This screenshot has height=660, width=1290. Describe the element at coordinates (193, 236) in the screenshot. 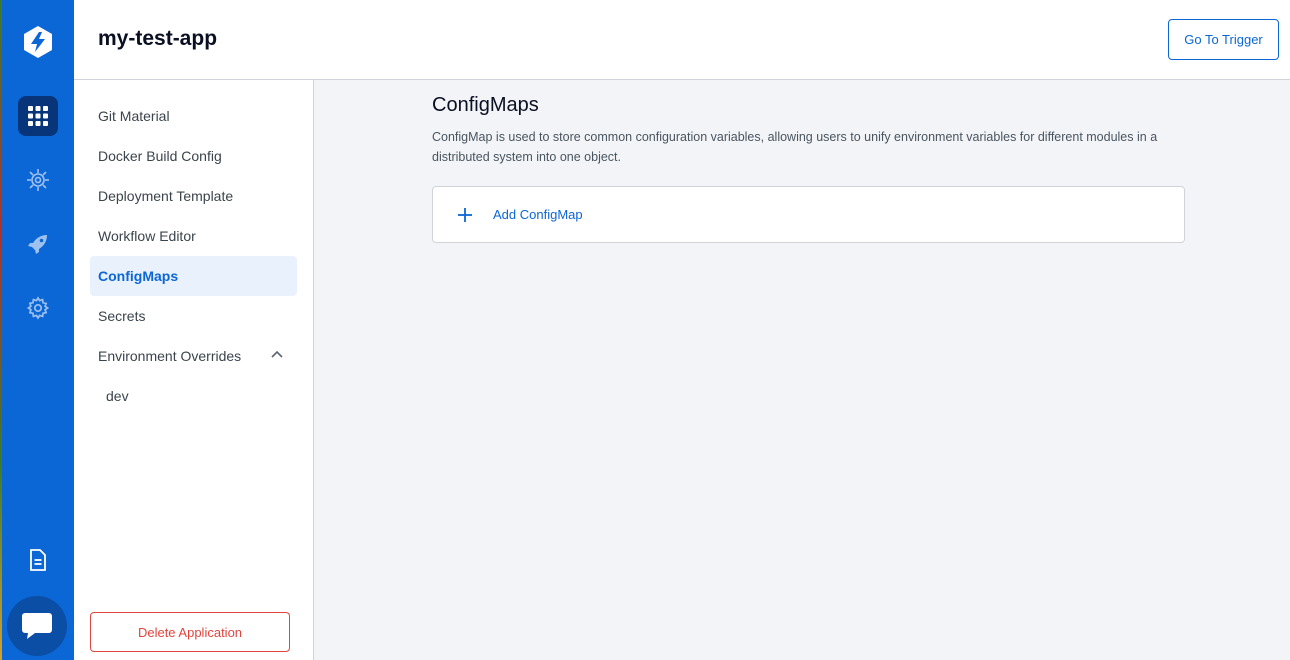

I see `nav-item-workflow-editor: Workflow Editor` at that location.